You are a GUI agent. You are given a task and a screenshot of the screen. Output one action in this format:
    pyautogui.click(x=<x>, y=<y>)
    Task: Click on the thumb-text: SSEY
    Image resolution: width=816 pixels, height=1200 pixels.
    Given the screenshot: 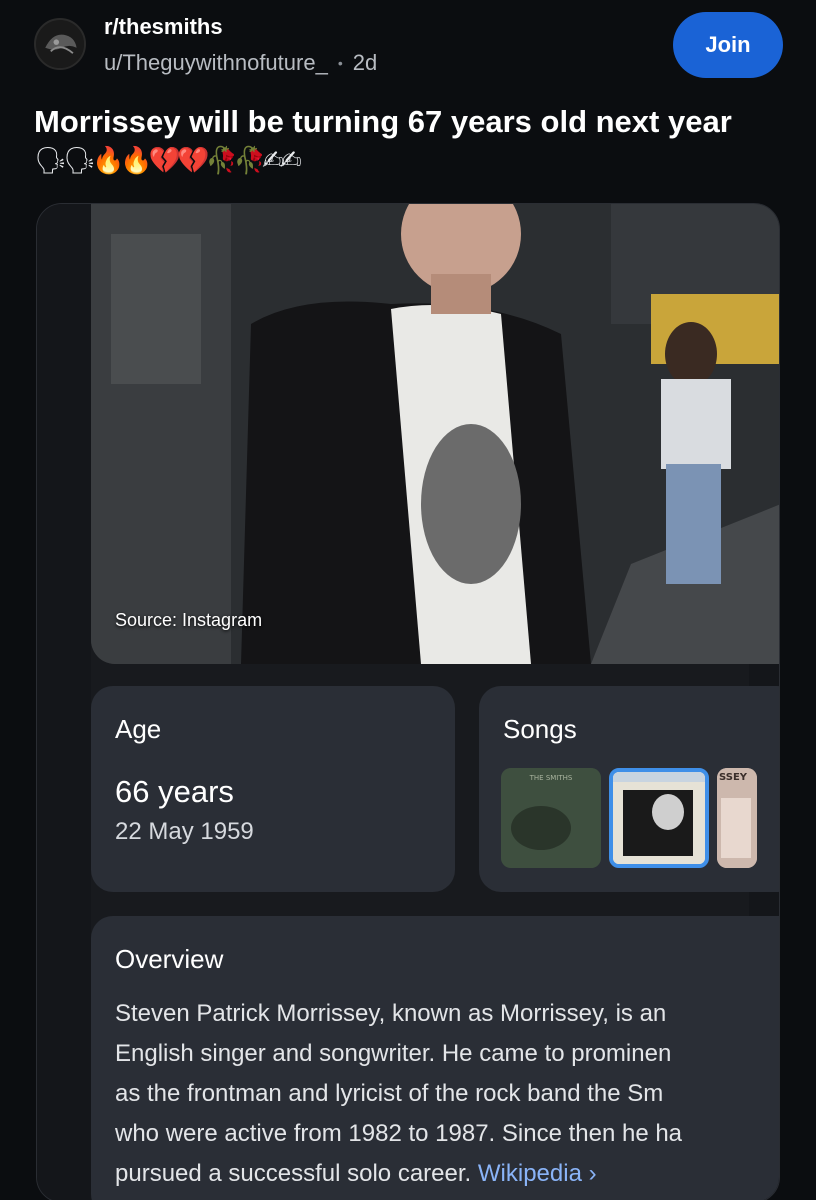 What is the action you would take?
    pyautogui.click(x=733, y=777)
    